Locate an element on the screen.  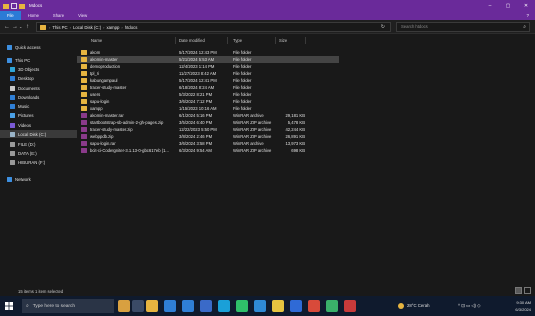
file-row: sapu-login 3/6/2024 7:12 PM File folder is located at coordinates (208, 101).